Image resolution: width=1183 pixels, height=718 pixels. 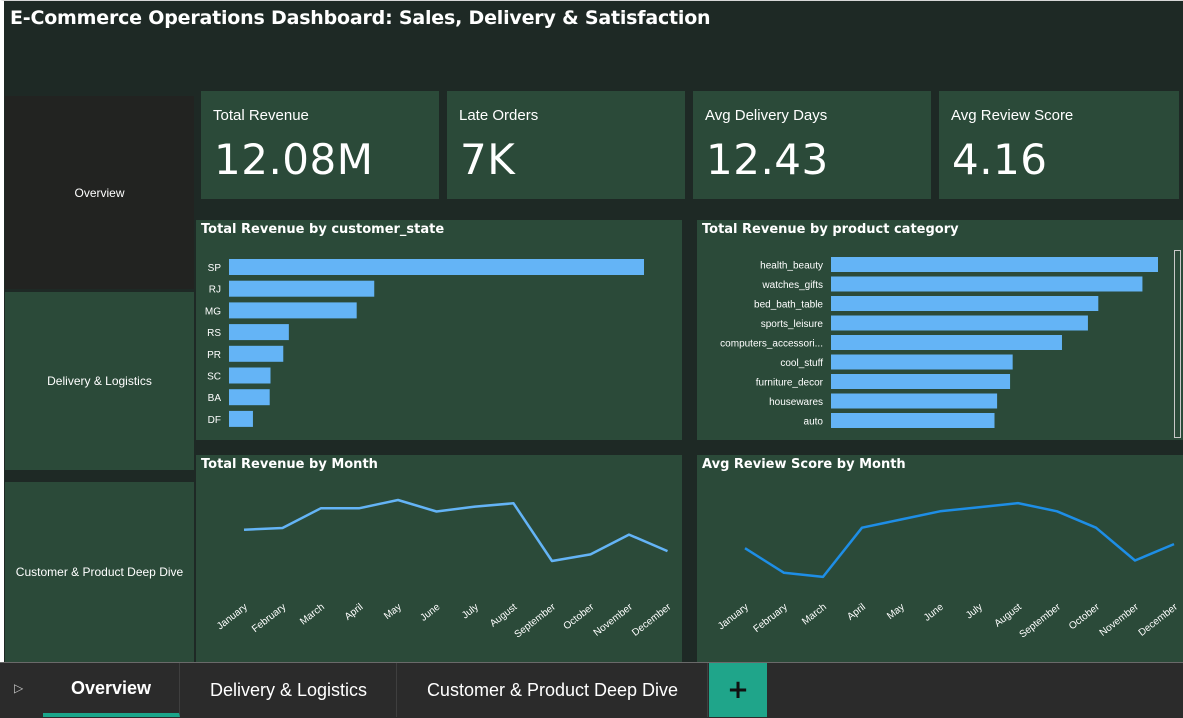 What do you see at coordinates (1177, 344) in the screenshot?
I see `chart-scrollbar` at bounding box center [1177, 344].